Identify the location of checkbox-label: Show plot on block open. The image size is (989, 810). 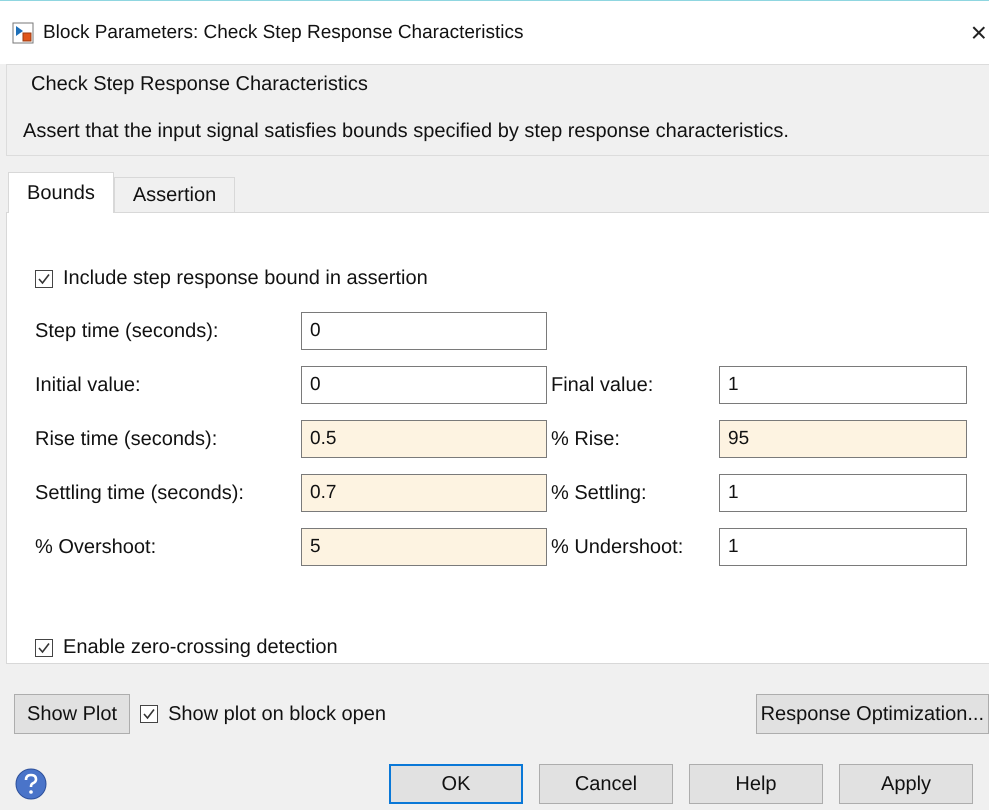
(277, 714).